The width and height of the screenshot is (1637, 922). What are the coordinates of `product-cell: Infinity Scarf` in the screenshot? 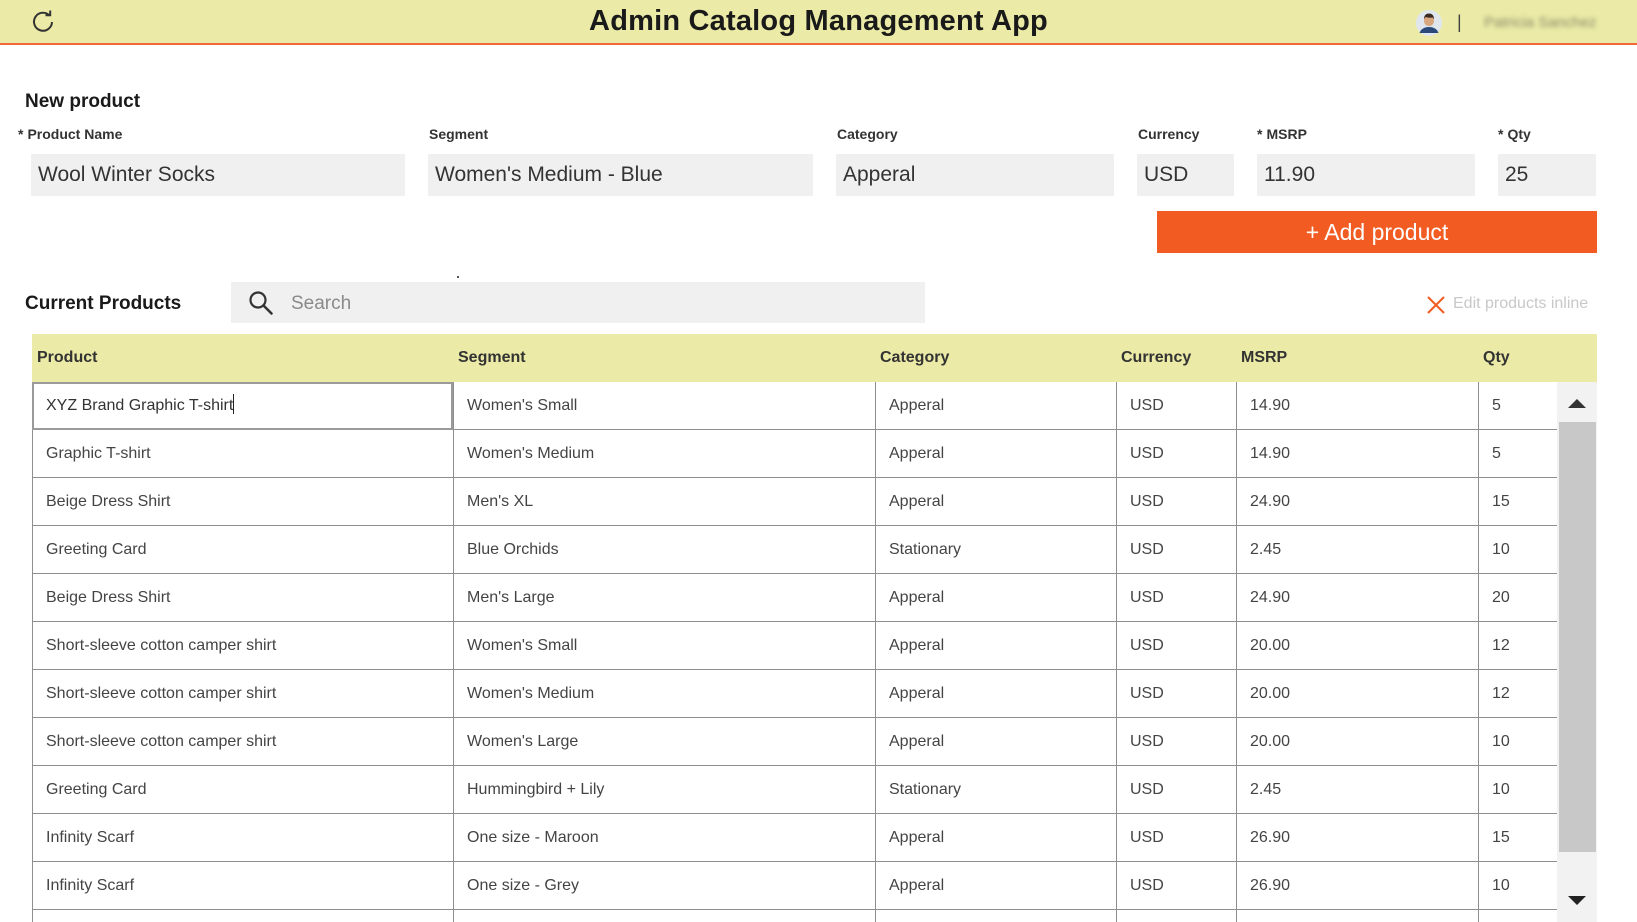 It's located at (242, 886).